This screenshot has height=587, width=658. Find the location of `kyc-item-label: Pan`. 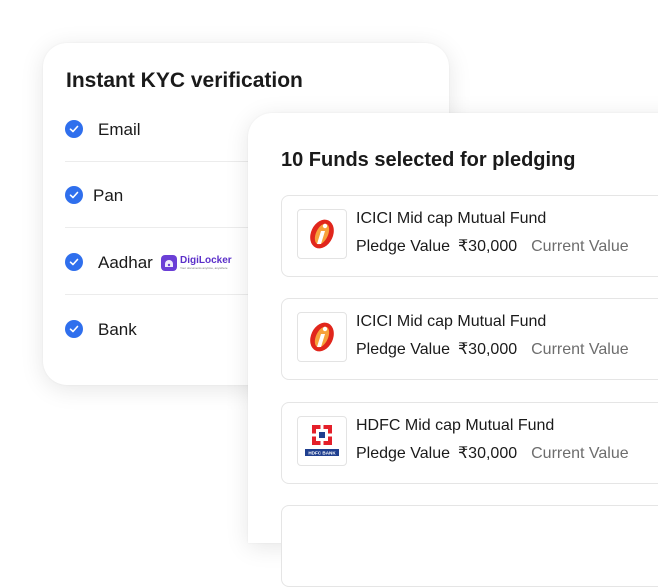

kyc-item-label: Pan is located at coordinates (108, 195).